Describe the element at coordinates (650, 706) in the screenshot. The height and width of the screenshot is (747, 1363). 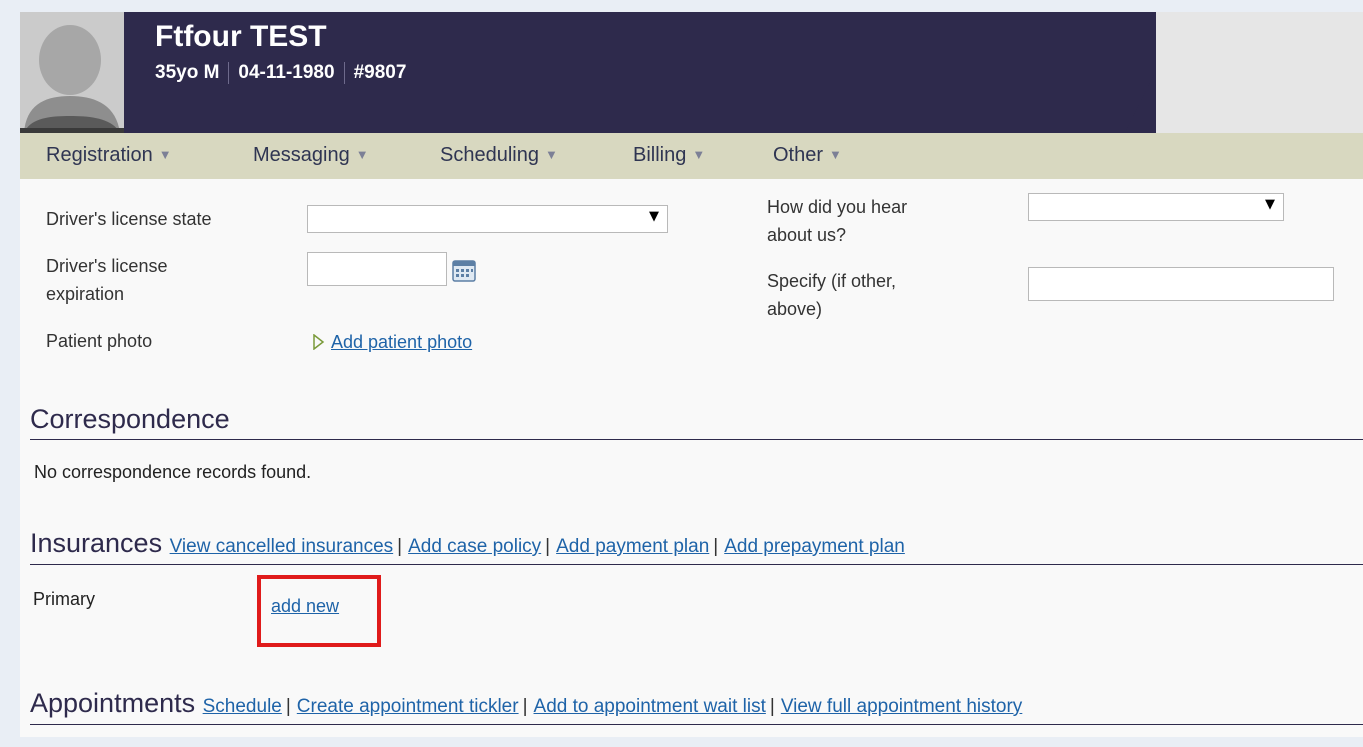
I see `add-to-wait-list-link: Add to appointment wait list` at that location.